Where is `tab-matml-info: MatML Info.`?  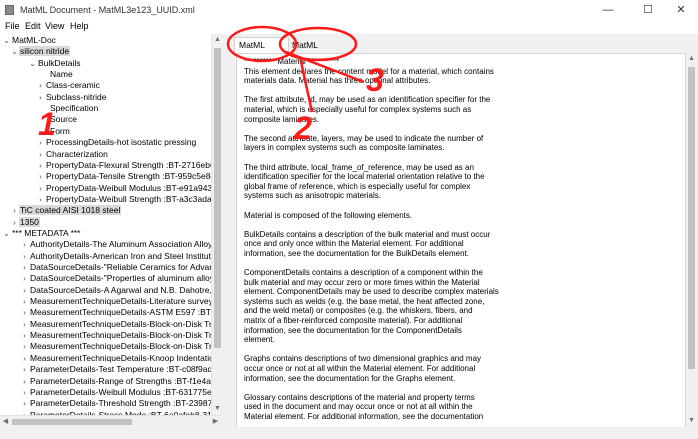
tab-matml-info: MatML Info. is located at coordinates (313, 51).